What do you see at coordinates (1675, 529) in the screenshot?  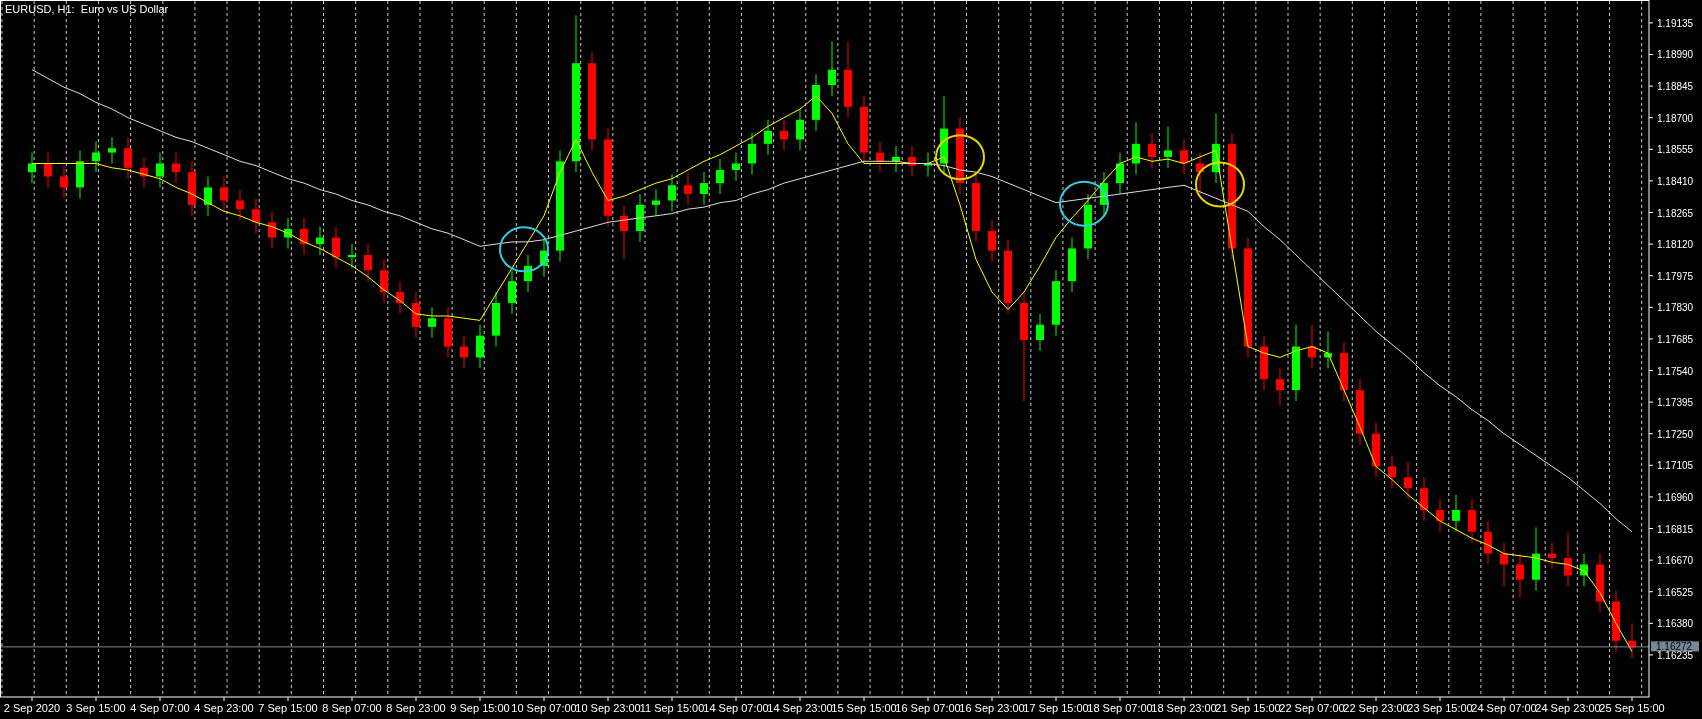 I see `price-tick-label: 1.16815` at bounding box center [1675, 529].